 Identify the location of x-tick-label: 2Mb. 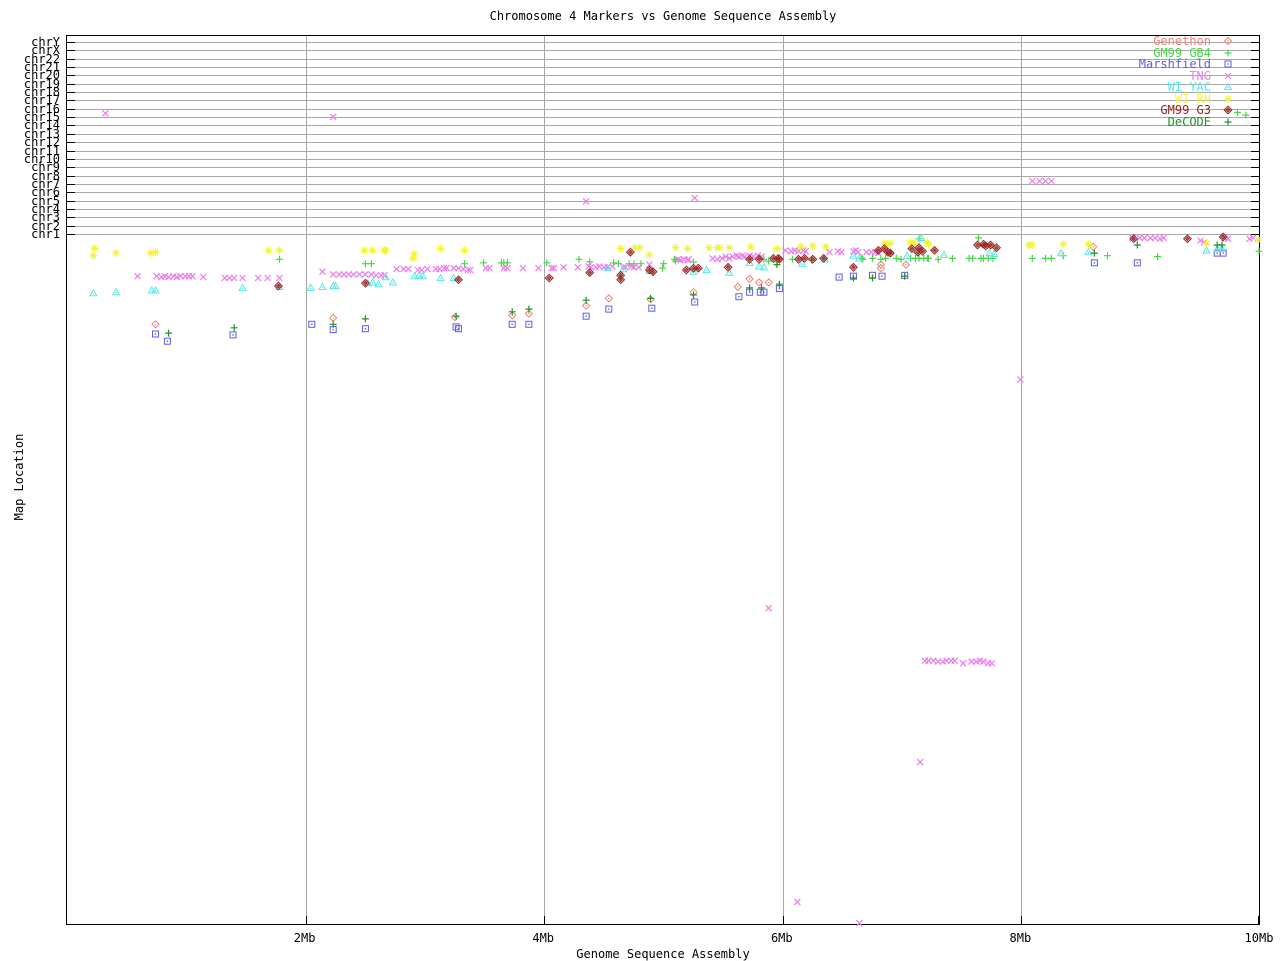
(304, 938).